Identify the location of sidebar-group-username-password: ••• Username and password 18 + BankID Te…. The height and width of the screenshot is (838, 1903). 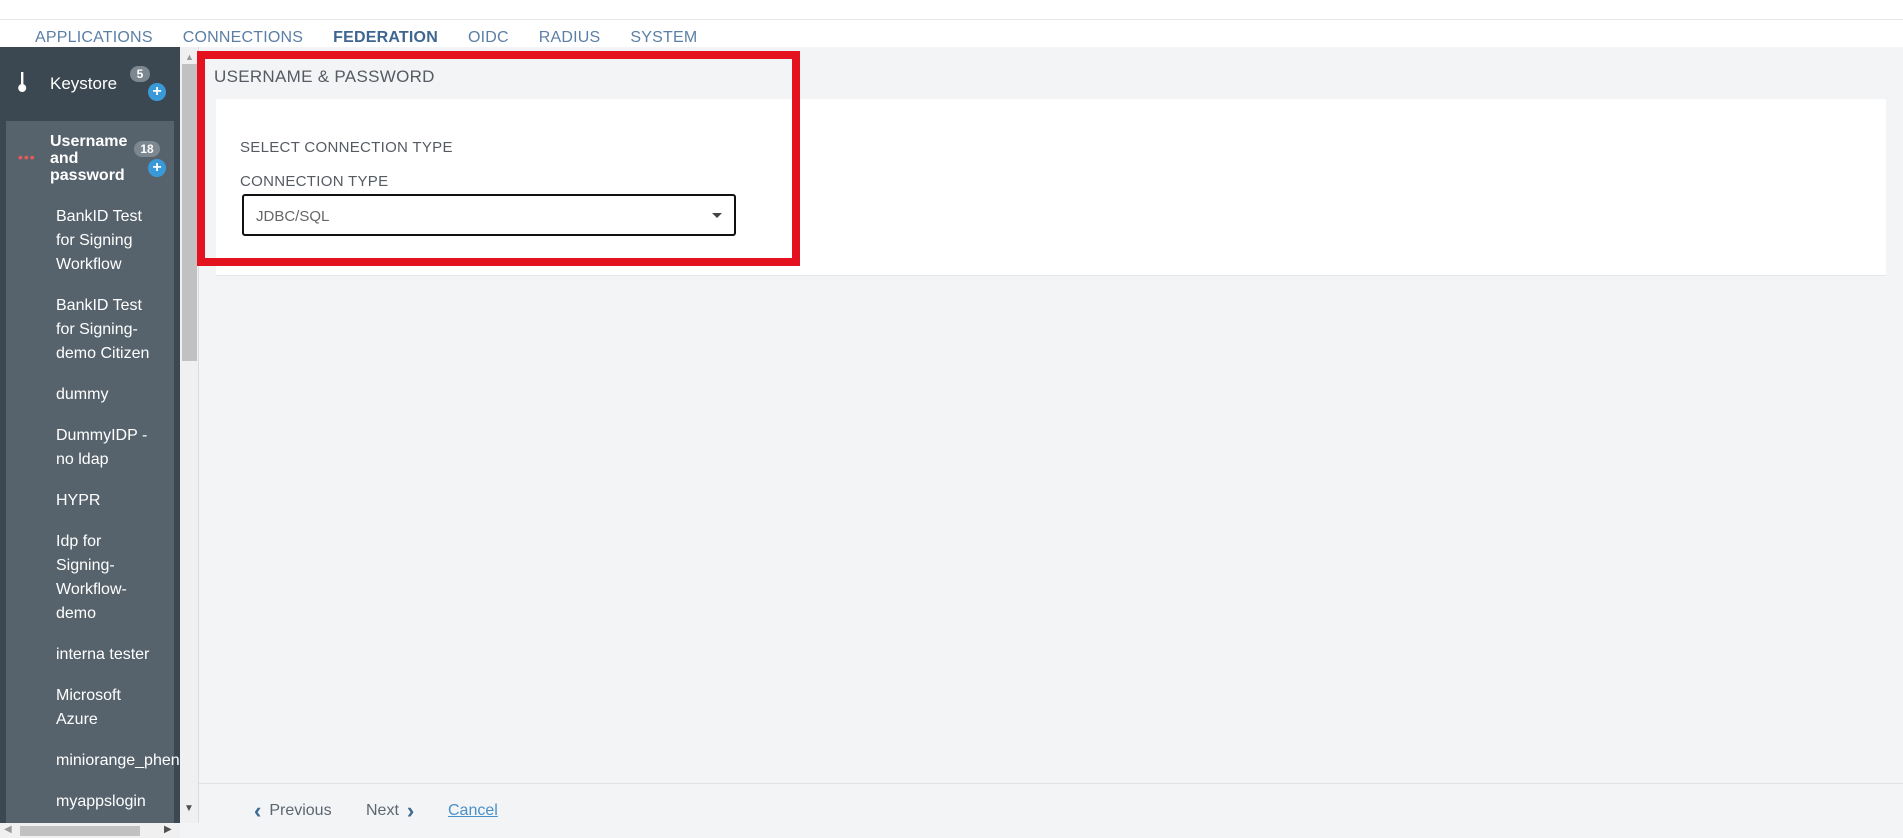
(93, 479).